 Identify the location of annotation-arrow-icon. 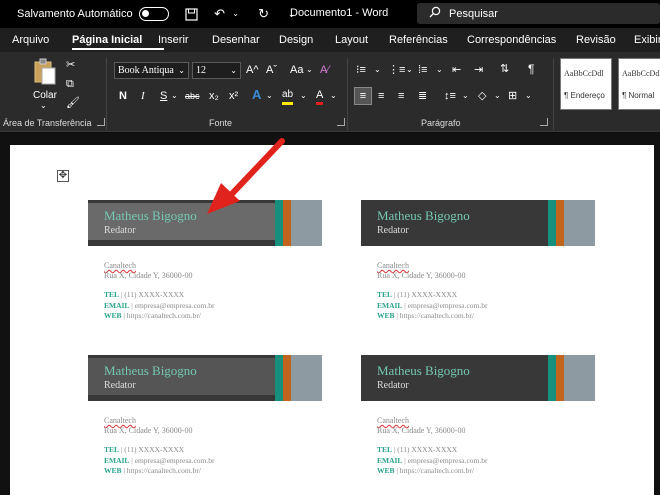
(246, 176).